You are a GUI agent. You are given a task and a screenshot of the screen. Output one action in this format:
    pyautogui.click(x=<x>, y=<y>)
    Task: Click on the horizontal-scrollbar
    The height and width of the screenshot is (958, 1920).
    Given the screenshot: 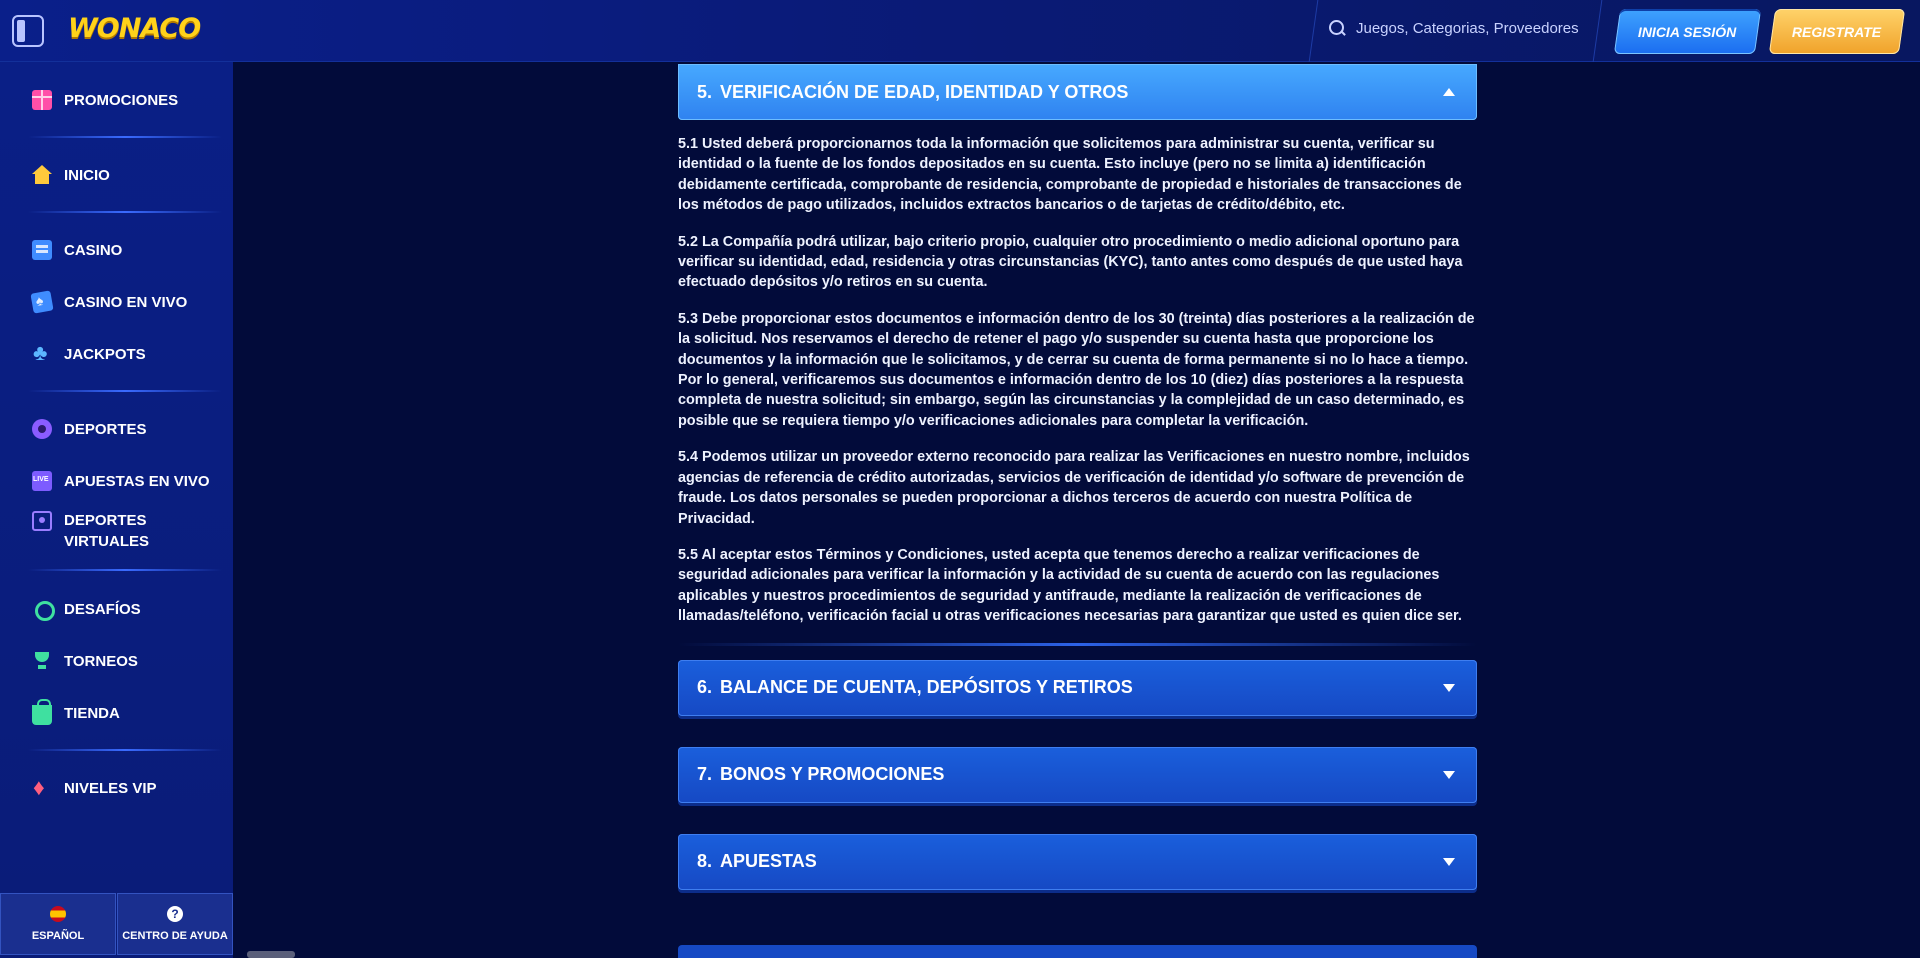 What is the action you would take?
    pyautogui.click(x=271, y=954)
    